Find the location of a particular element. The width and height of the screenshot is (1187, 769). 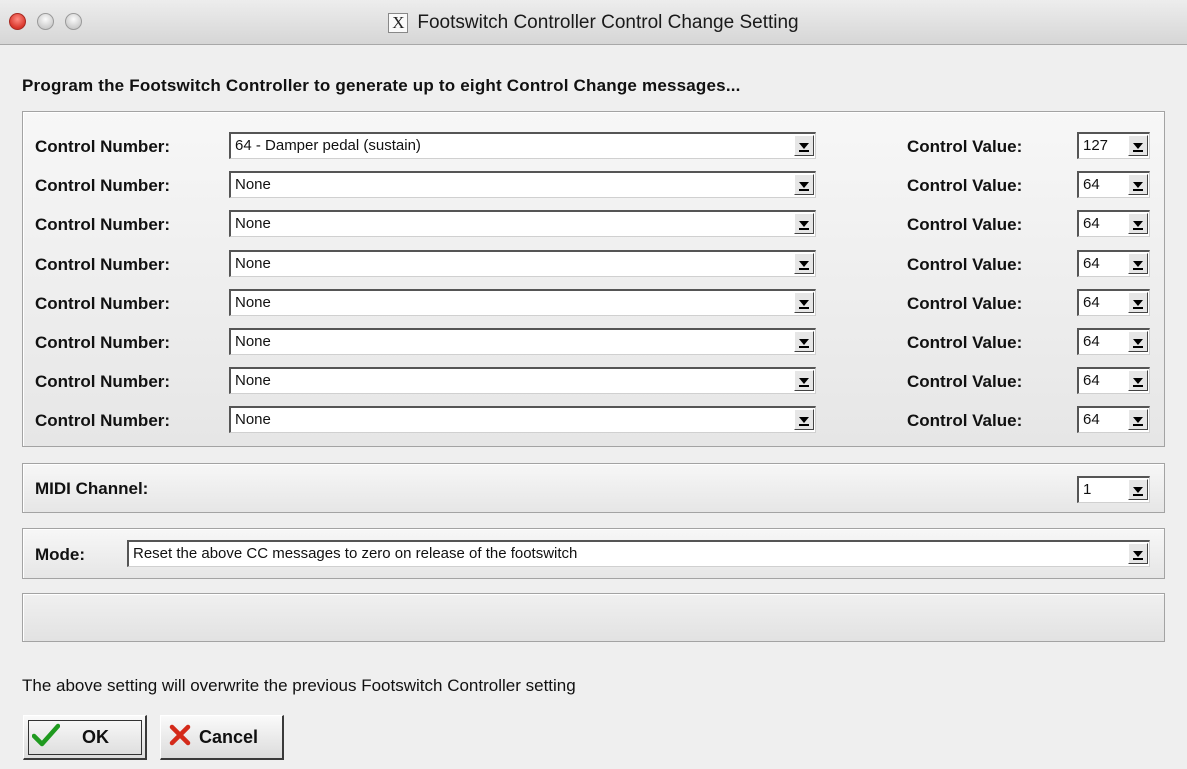

mode-label: Mode: is located at coordinates (60, 554).